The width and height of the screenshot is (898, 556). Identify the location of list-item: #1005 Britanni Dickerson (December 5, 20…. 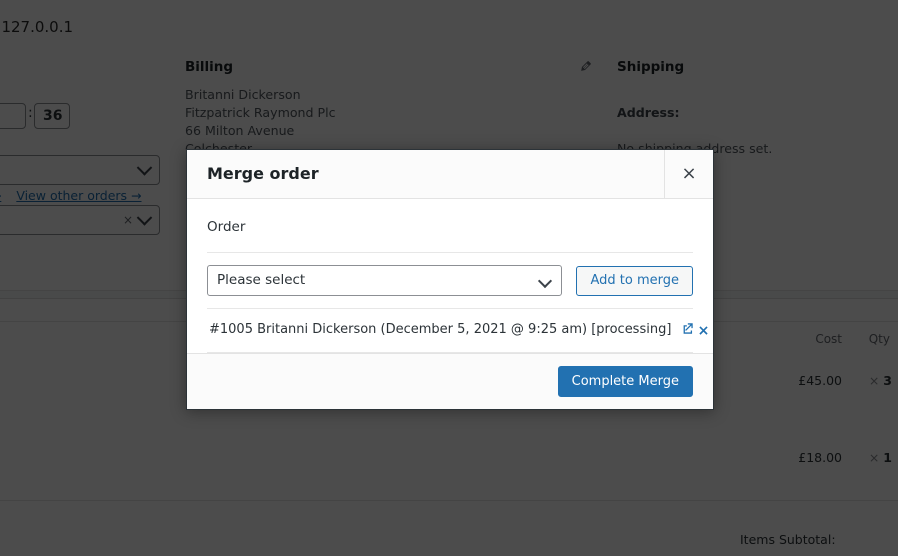
(458, 330).